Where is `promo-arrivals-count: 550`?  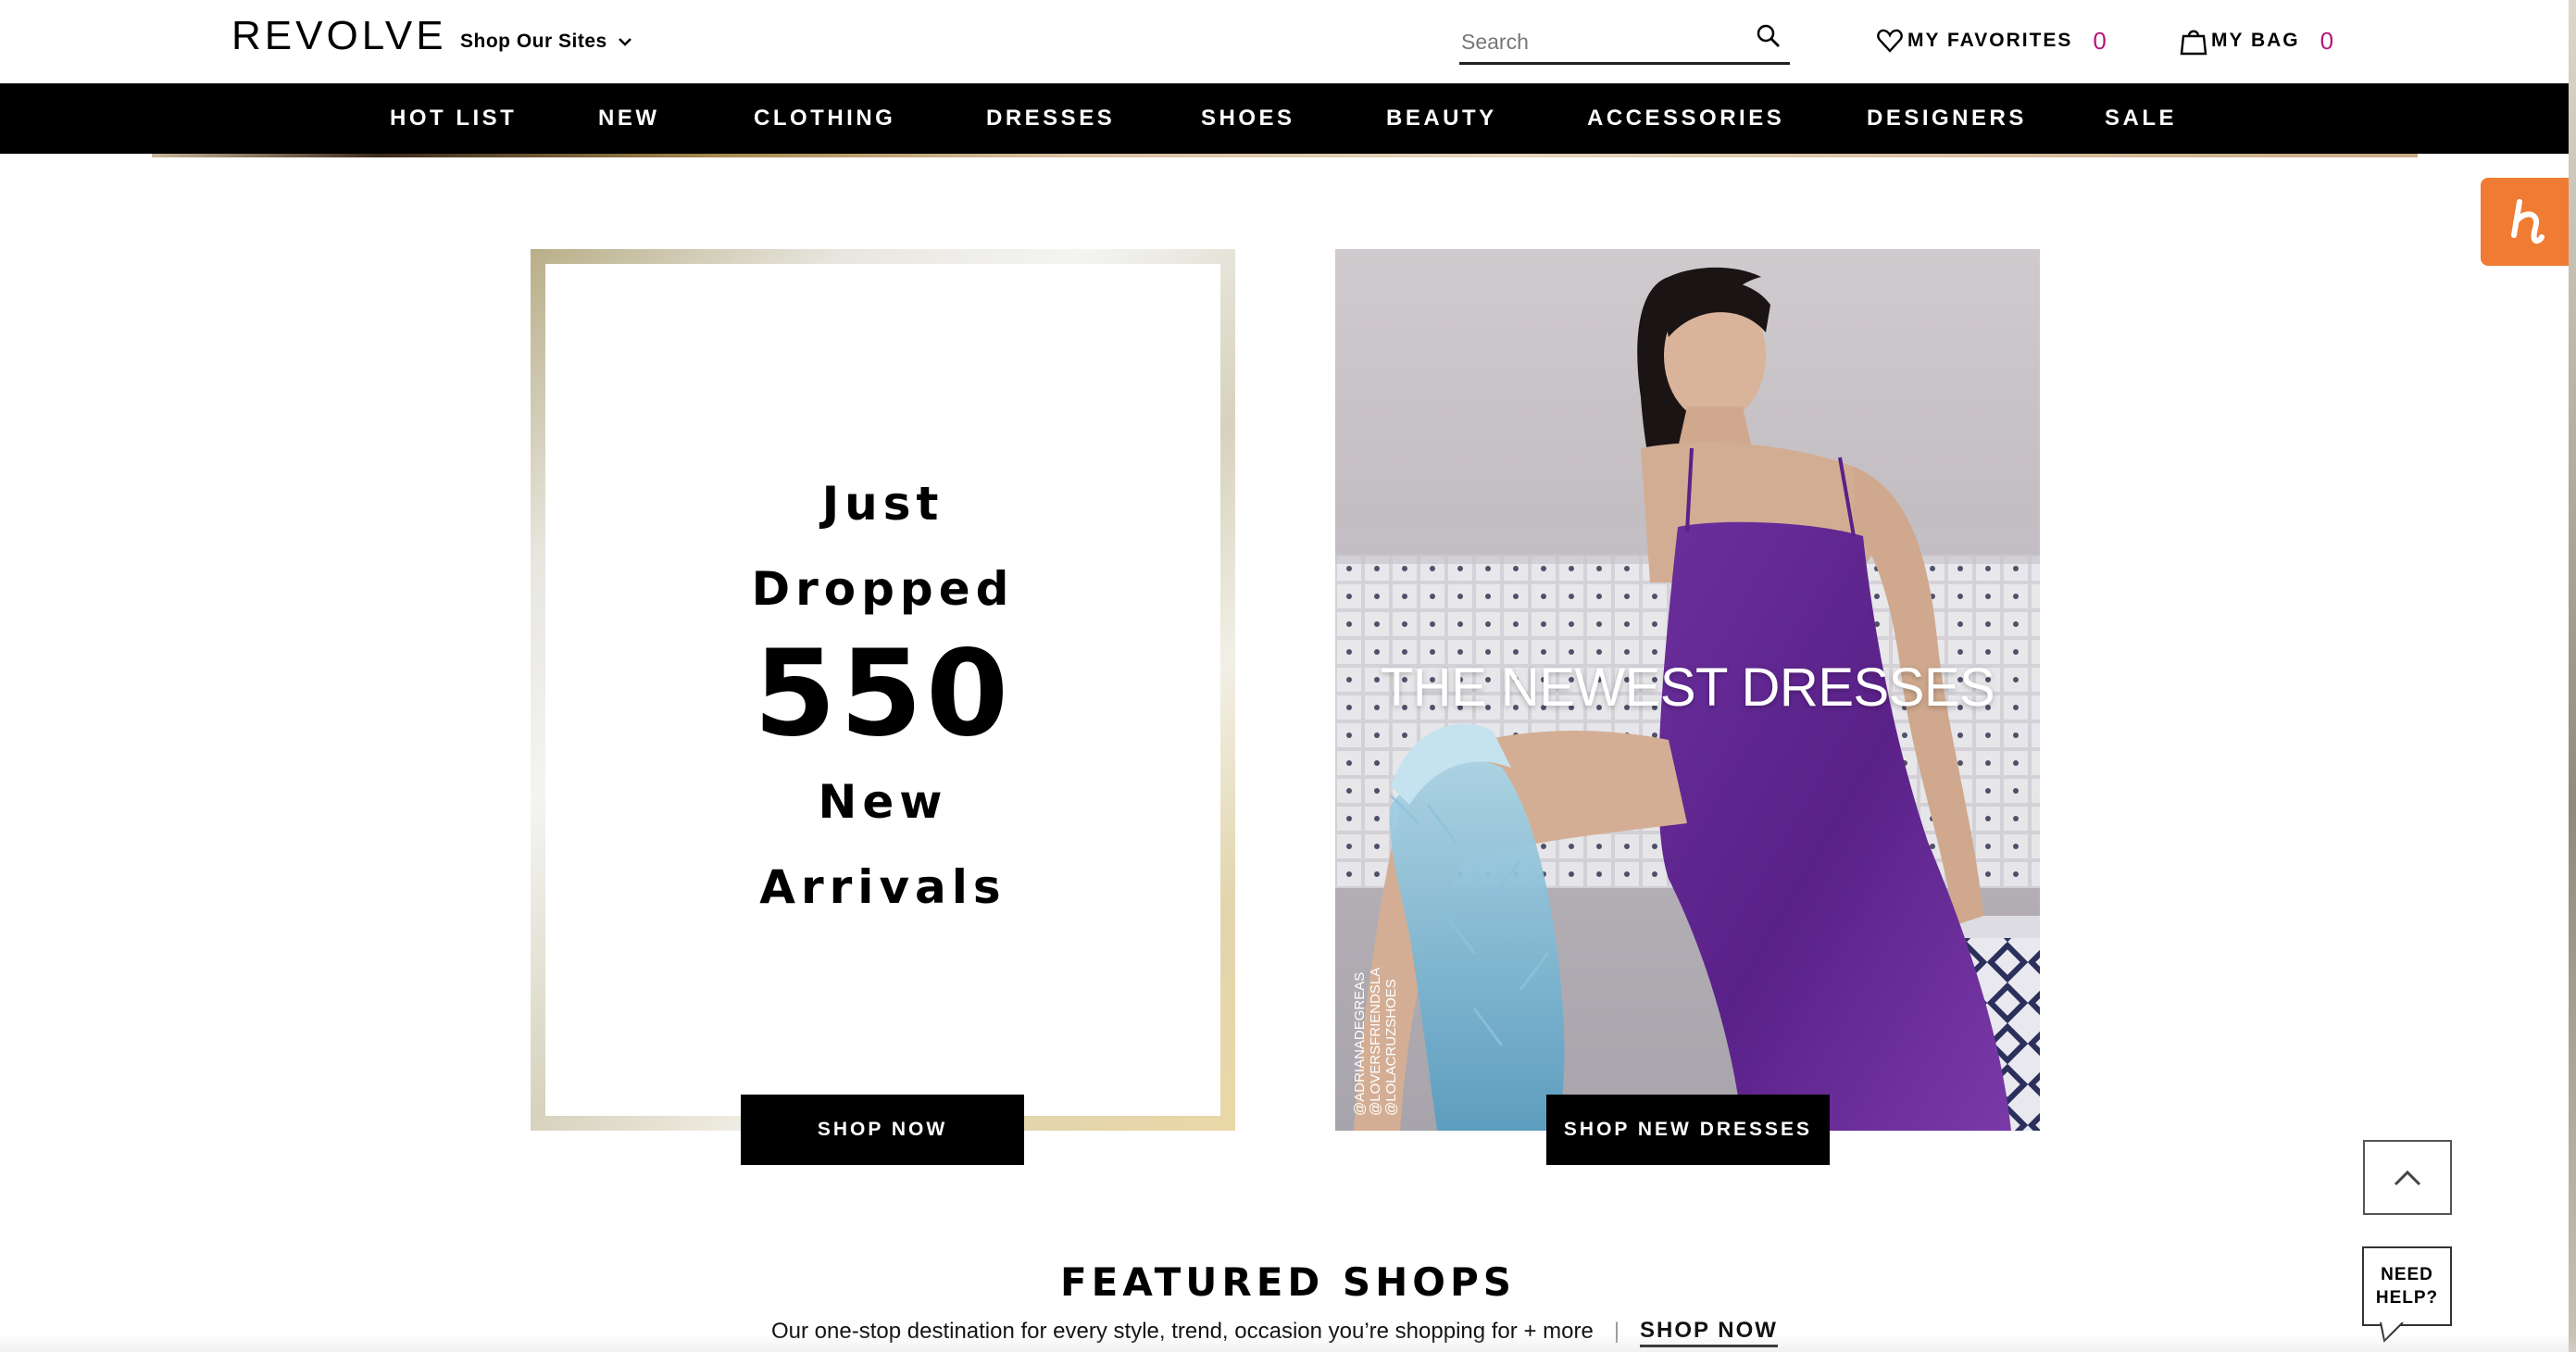
promo-arrivals-count: 550 is located at coordinates (883, 694).